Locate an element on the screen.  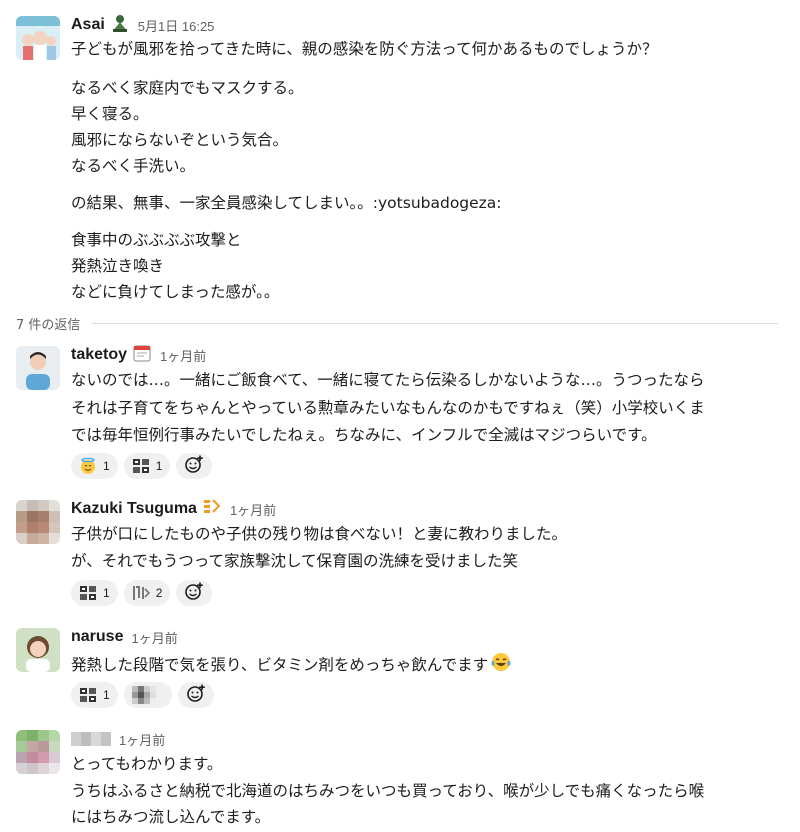
reply-message: naruse 1ヶ月前 発熱した段階で気を張り、ビタミン剤をめっちゃ飲んでます is located at coordinates (400, 670).